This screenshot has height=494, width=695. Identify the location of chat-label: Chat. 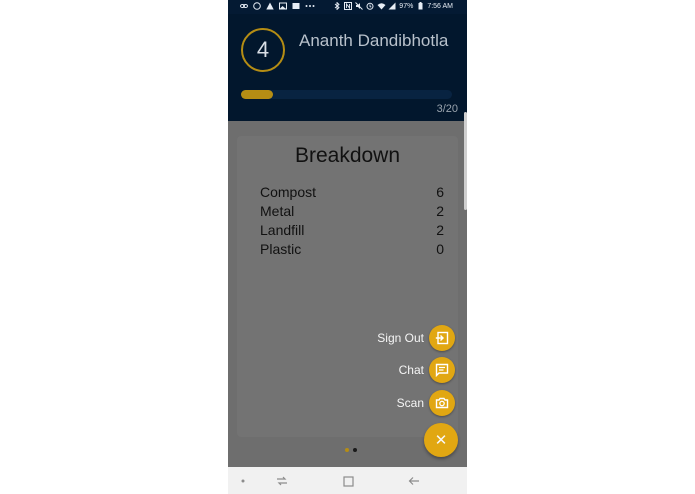
(411, 370).